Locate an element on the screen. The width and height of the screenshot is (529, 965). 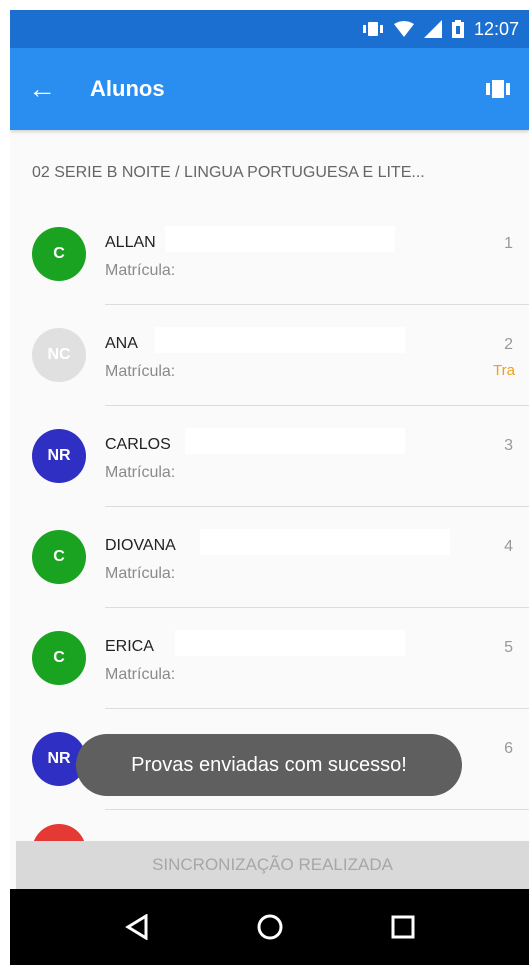
wifi-icon is located at coordinates (403, 29).